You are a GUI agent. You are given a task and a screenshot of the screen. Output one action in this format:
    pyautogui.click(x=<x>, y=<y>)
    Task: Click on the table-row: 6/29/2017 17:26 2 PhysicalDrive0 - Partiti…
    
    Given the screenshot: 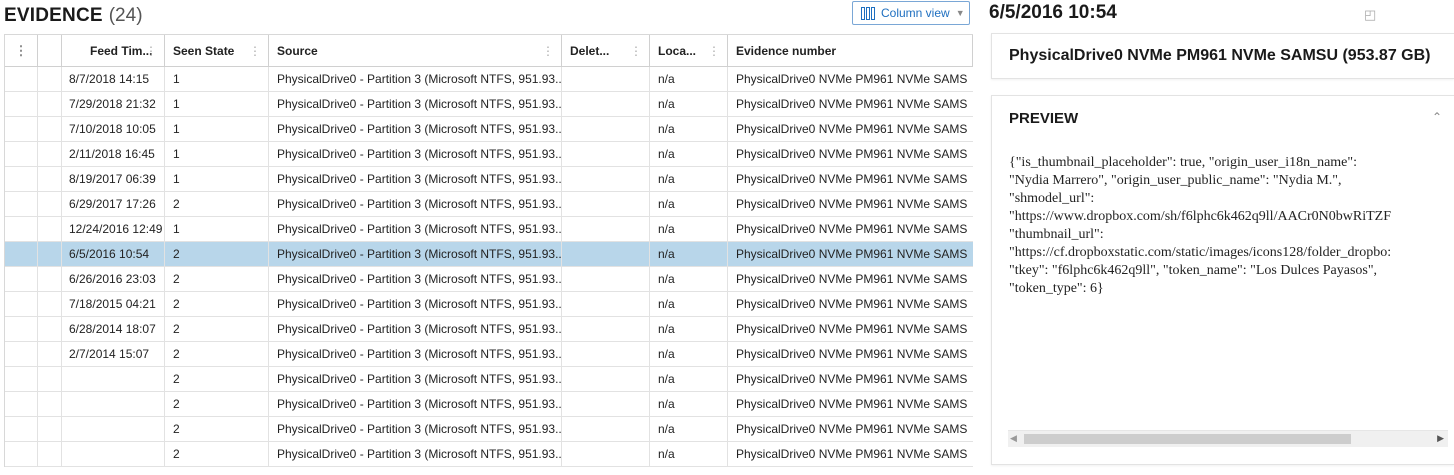 What is the action you would take?
    pyautogui.click(x=489, y=204)
    